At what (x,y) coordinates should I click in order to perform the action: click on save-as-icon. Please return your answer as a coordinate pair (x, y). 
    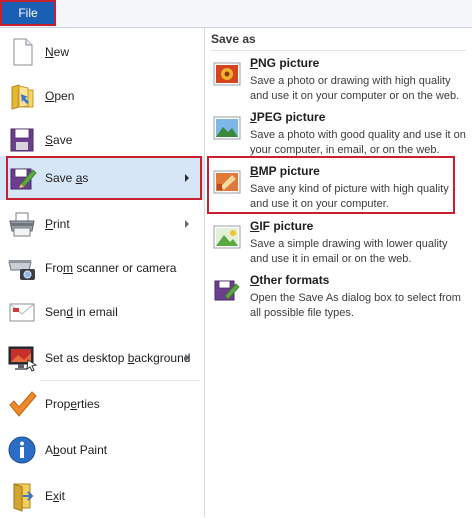
    Looking at the image, I should click on (23, 179).